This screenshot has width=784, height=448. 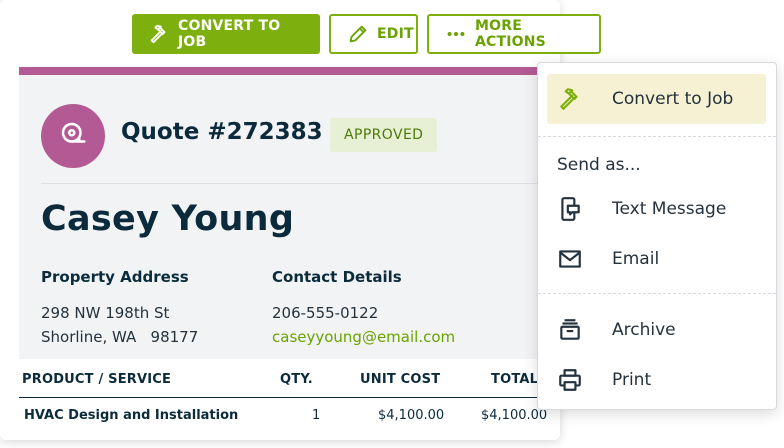 I want to click on table-header-rule, so click(x=279, y=397).